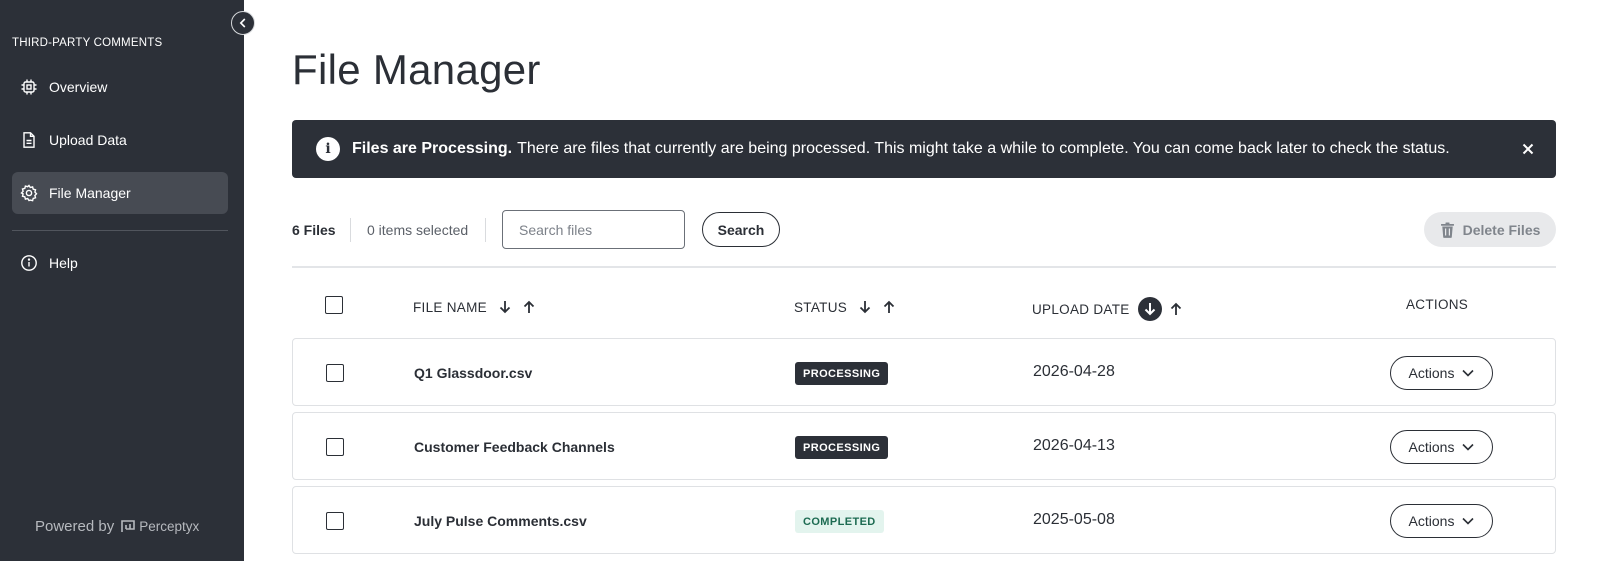 Image resolution: width=1599 pixels, height=561 pixels. I want to click on toolbar-divider, so click(924, 267).